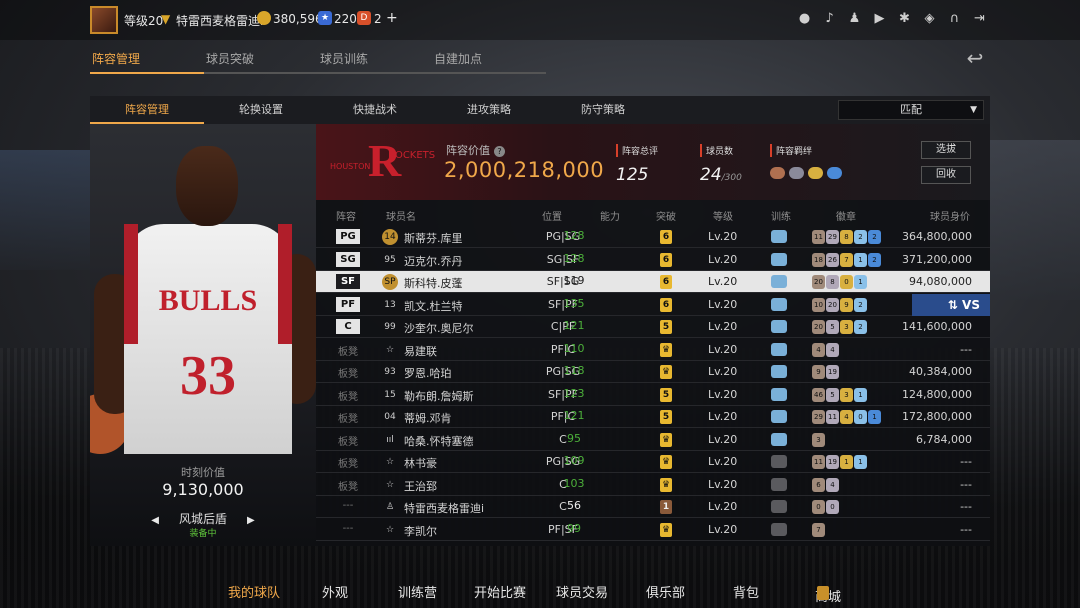 The height and width of the screenshot is (608, 1080). Describe the element at coordinates (155, 520) in the screenshot. I see `prev-skin-icon: ◀` at that location.